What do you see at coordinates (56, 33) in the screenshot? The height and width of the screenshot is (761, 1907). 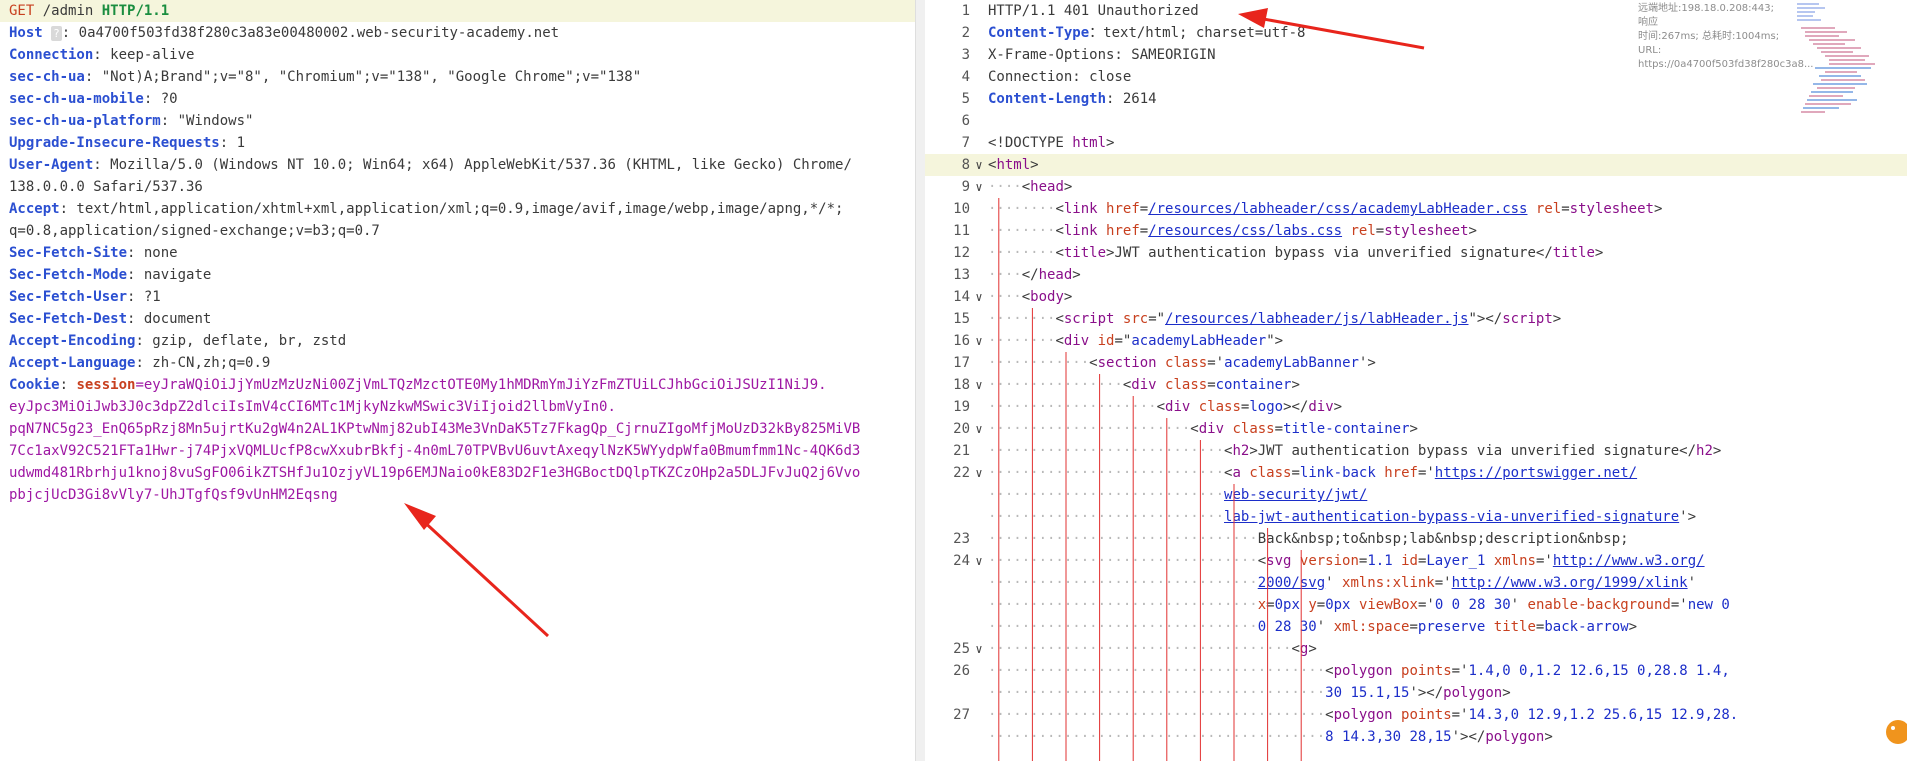 I see `help-badge-icon: ?` at bounding box center [56, 33].